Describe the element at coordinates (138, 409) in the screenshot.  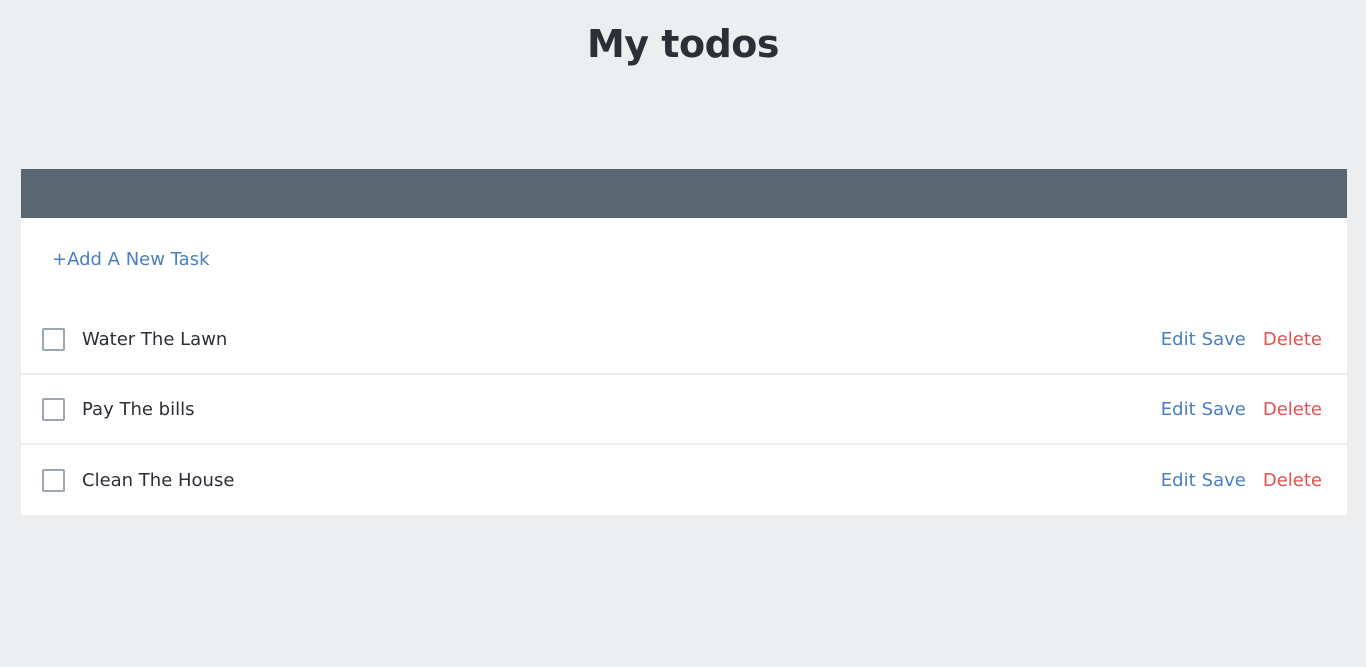
I see `task-text: Pay The bills` at that location.